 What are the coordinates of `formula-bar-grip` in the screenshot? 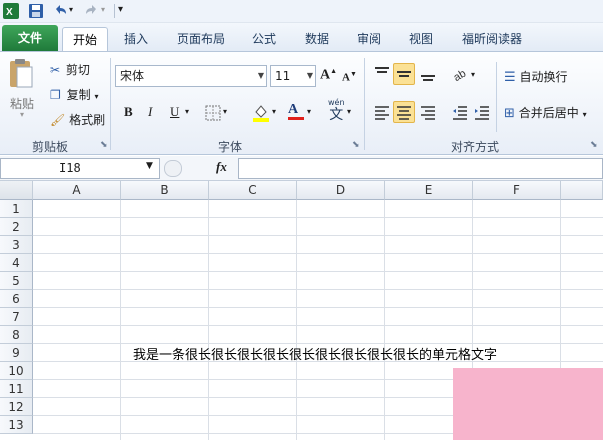 It's located at (173, 168).